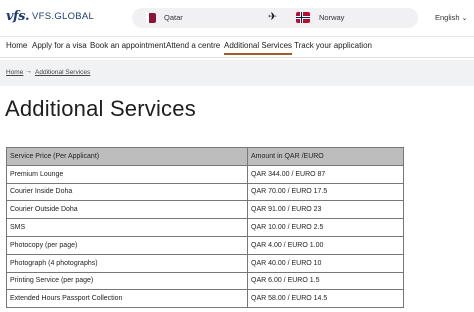  What do you see at coordinates (333, 45) in the screenshot?
I see `nav-track-your-application: Track your application` at bounding box center [333, 45].